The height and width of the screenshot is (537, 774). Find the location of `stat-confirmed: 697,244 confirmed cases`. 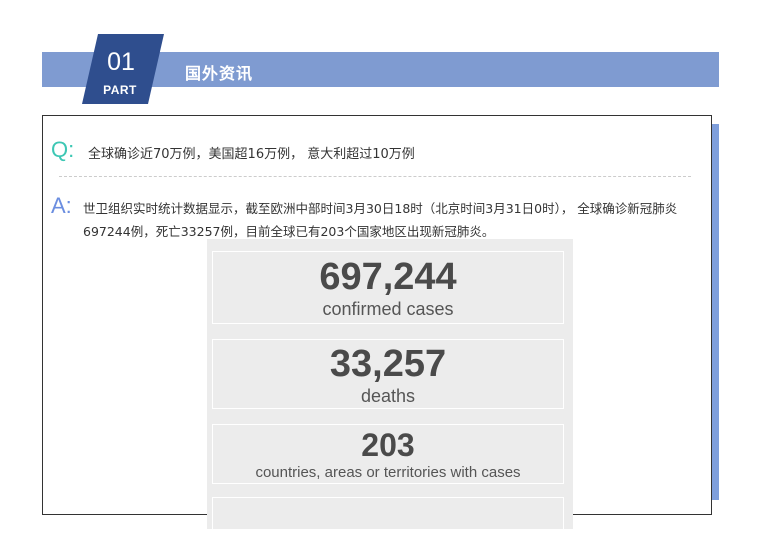

stat-confirmed: 697,244 confirmed cases is located at coordinates (388, 287).